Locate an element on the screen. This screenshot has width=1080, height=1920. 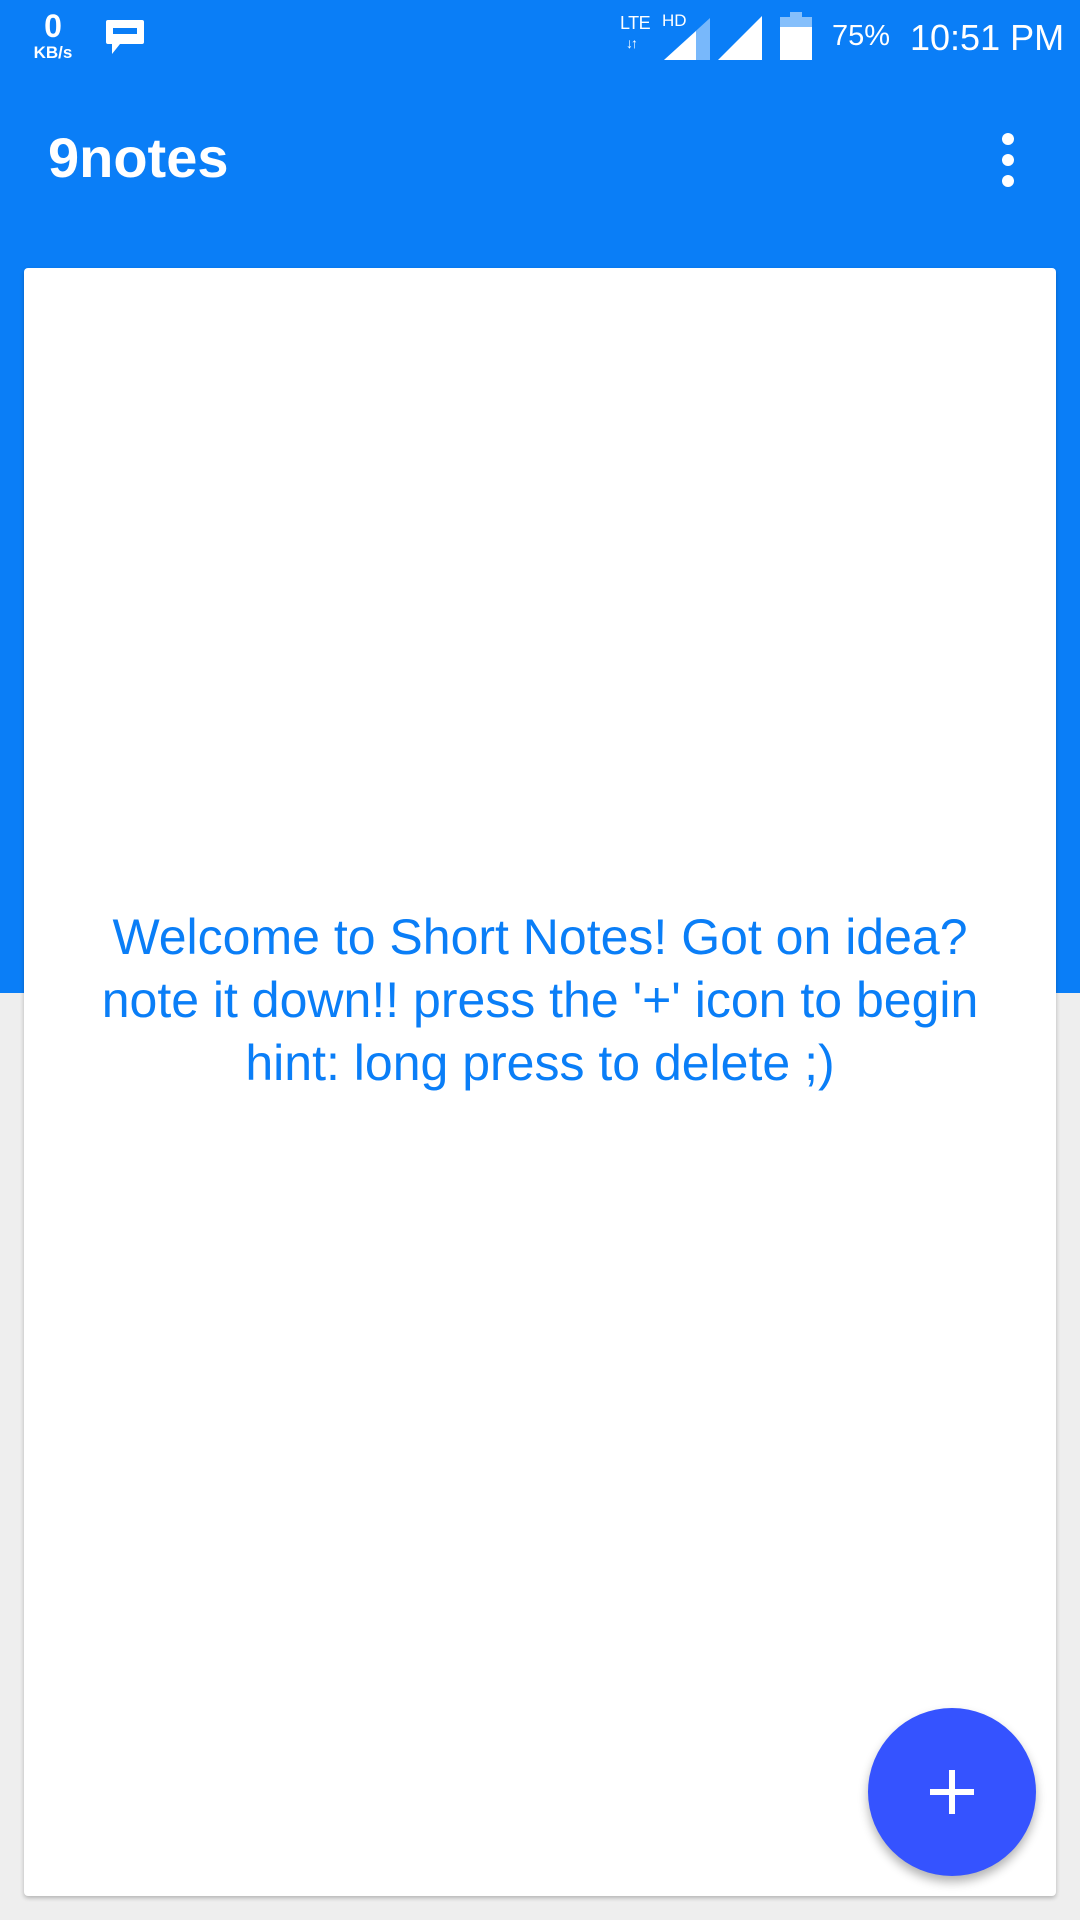
network-speed-indicator: 0 KB/s is located at coordinates (53, 35).